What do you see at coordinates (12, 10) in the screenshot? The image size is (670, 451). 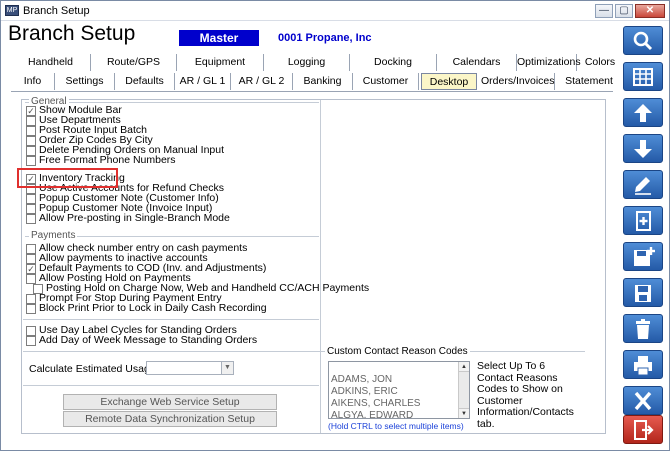 I see `app-icon: MP` at bounding box center [12, 10].